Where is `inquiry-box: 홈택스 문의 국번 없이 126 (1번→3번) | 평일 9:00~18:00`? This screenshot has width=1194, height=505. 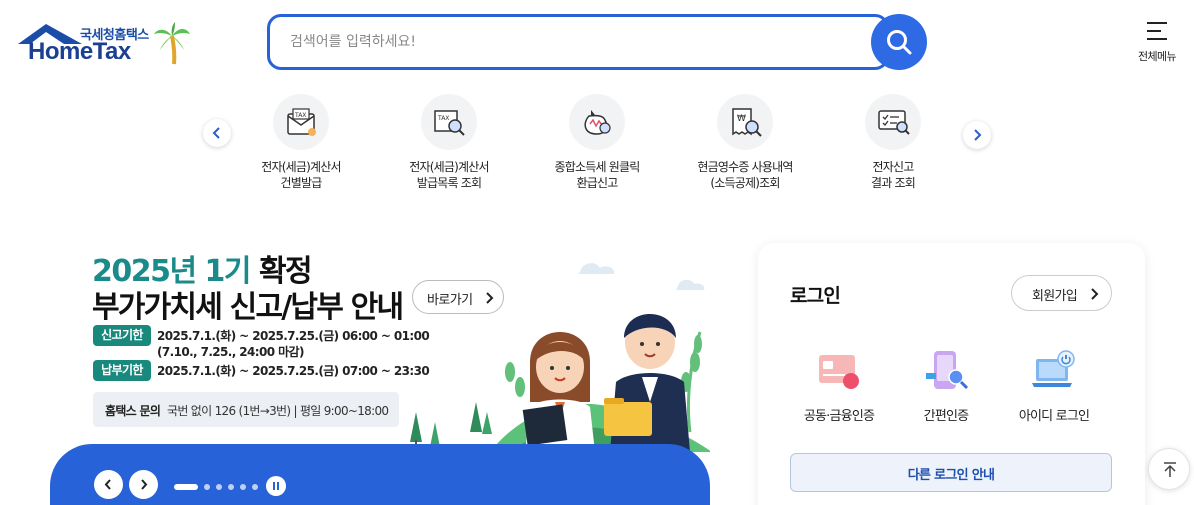 inquiry-box: 홈택스 문의 국번 없이 126 (1번→3번) | 평일 9:00~18:00 is located at coordinates (246, 409).